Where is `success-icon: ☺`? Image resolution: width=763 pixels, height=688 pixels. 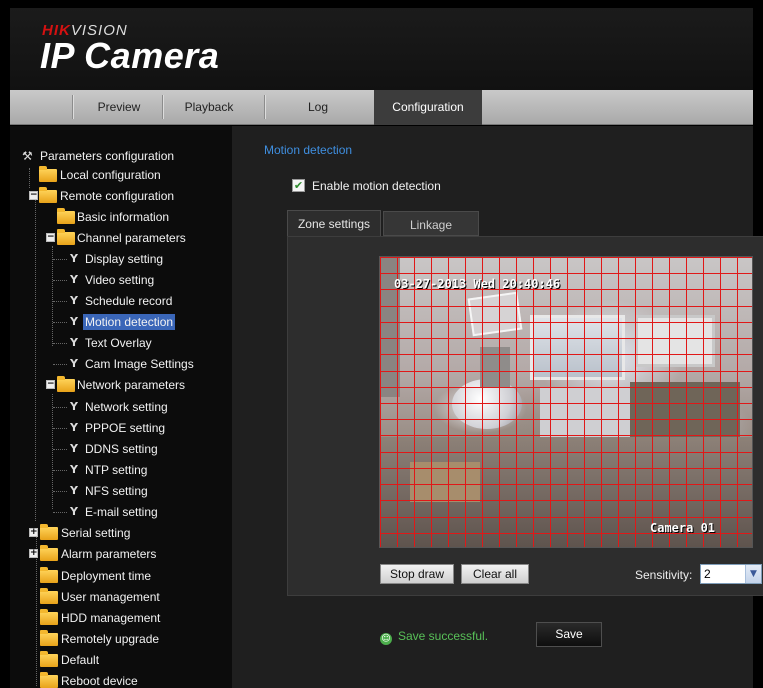
success-icon: ☺ is located at coordinates (386, 639).